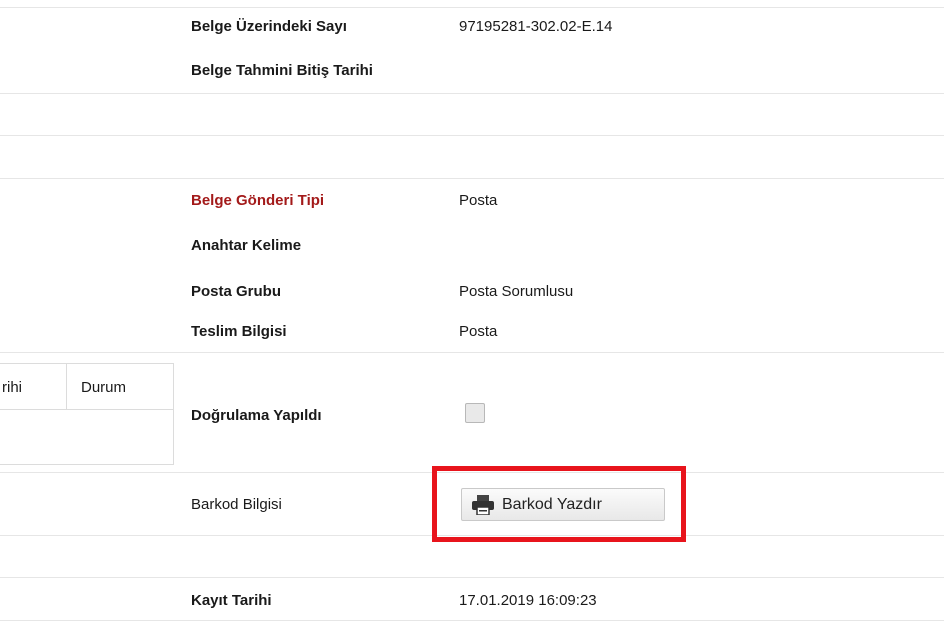  What do you see at coordinates (256, 415) in the screenshot?
I see `verification-label: Doğrulama Yapıldı` at bounding box center [256, 415].